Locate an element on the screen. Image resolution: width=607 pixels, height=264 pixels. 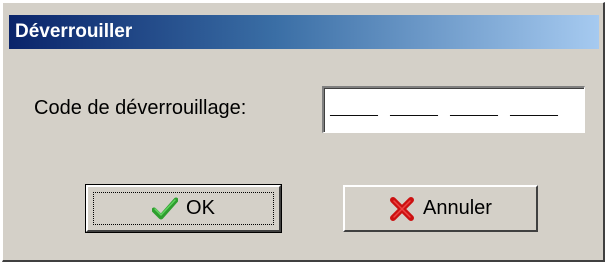
checkmark-icon is located at coordinates (165, 209).